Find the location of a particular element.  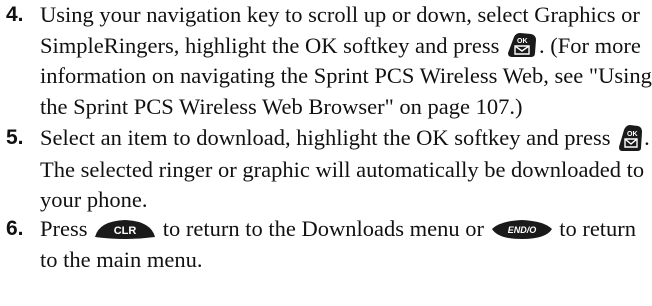

step-text-part: to return to the Downloads menu or is located at coordinates (323, 228).